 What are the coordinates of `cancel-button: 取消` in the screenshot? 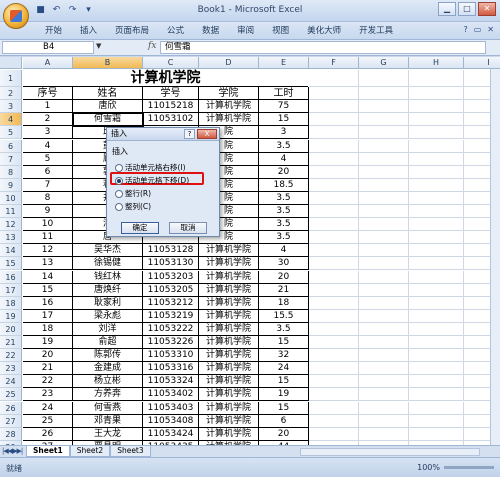 It's located at (188, 228).